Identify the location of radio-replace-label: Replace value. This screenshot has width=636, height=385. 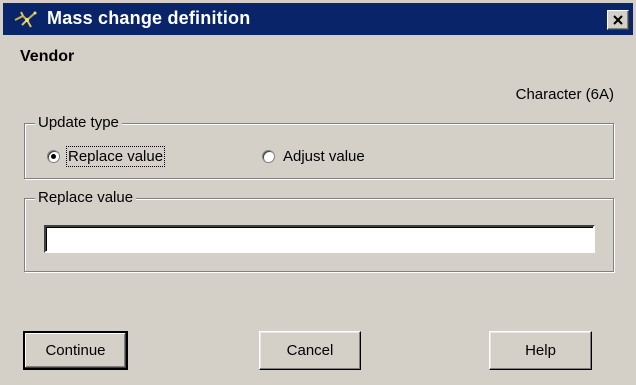
(115, 156).